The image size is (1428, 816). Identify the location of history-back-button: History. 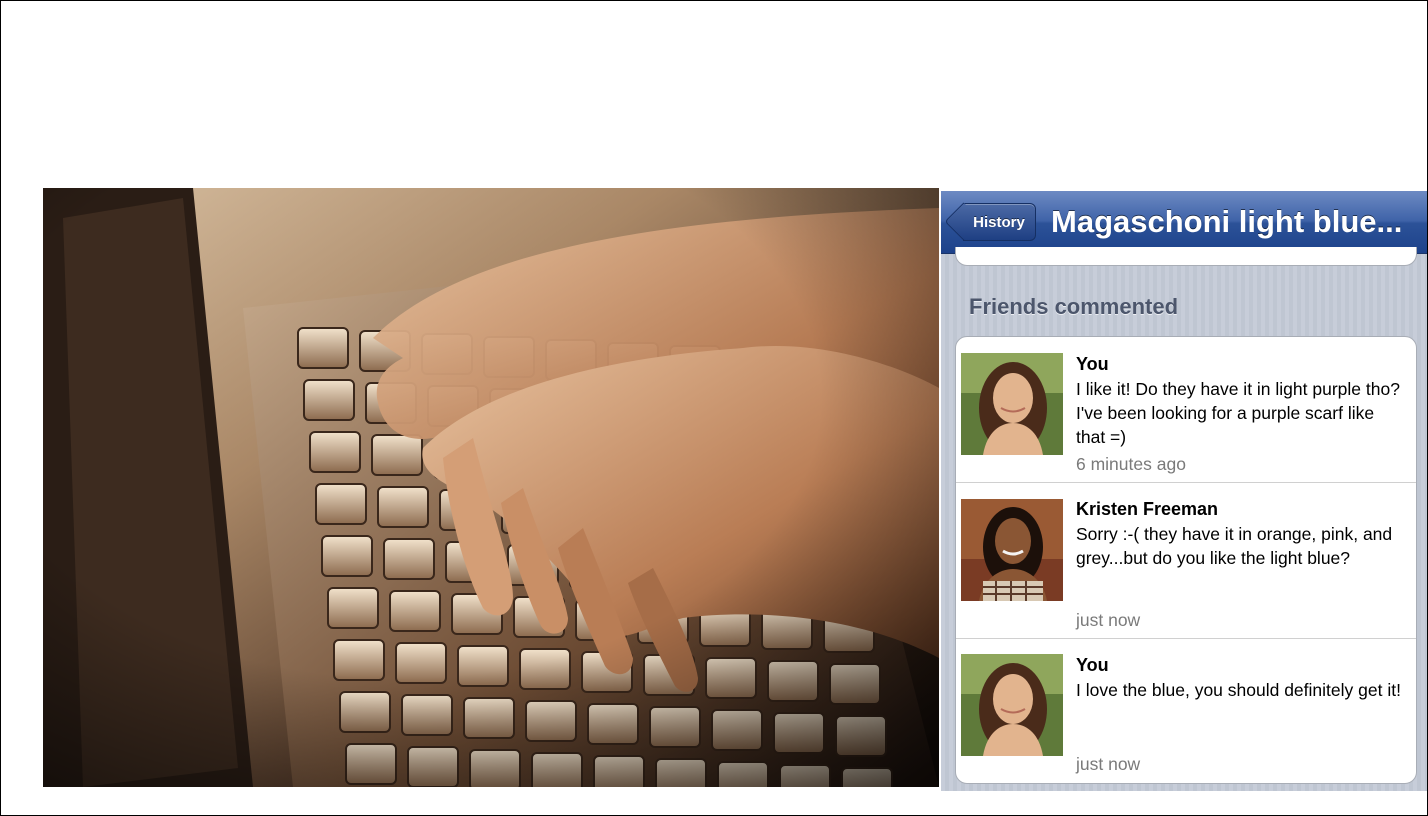
(999, 222).